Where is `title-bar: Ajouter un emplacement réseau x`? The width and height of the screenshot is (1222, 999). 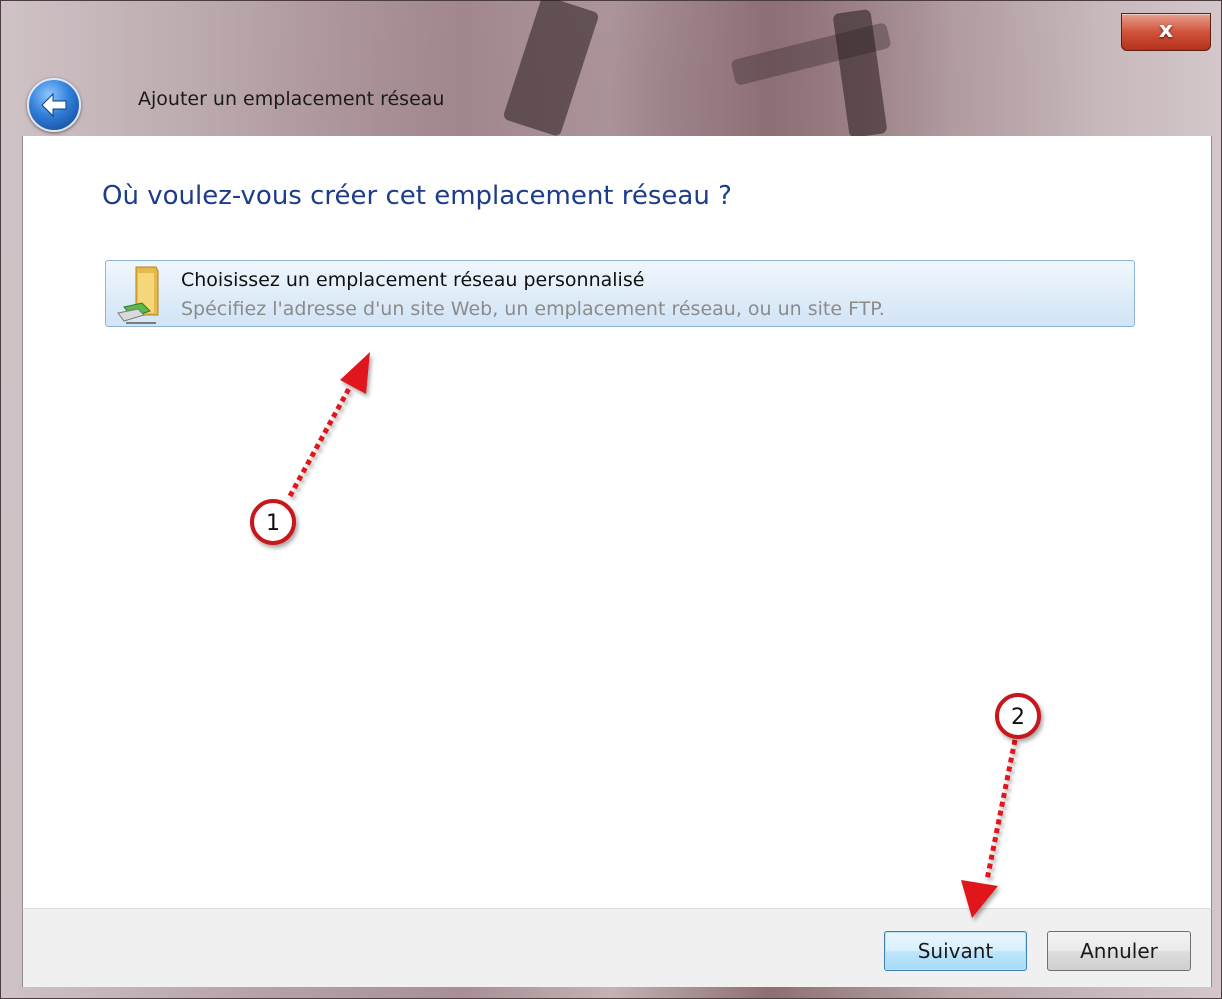 title-bar: Ajouter un emplacement réseau x is located at coordinates (611, 68).